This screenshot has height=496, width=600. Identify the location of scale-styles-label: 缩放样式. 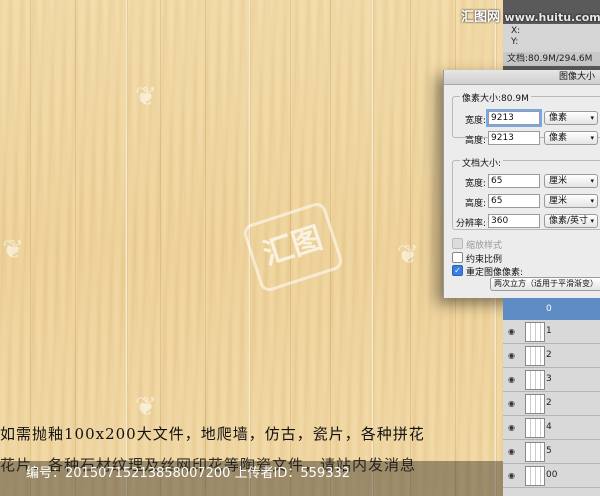
(484, 246).